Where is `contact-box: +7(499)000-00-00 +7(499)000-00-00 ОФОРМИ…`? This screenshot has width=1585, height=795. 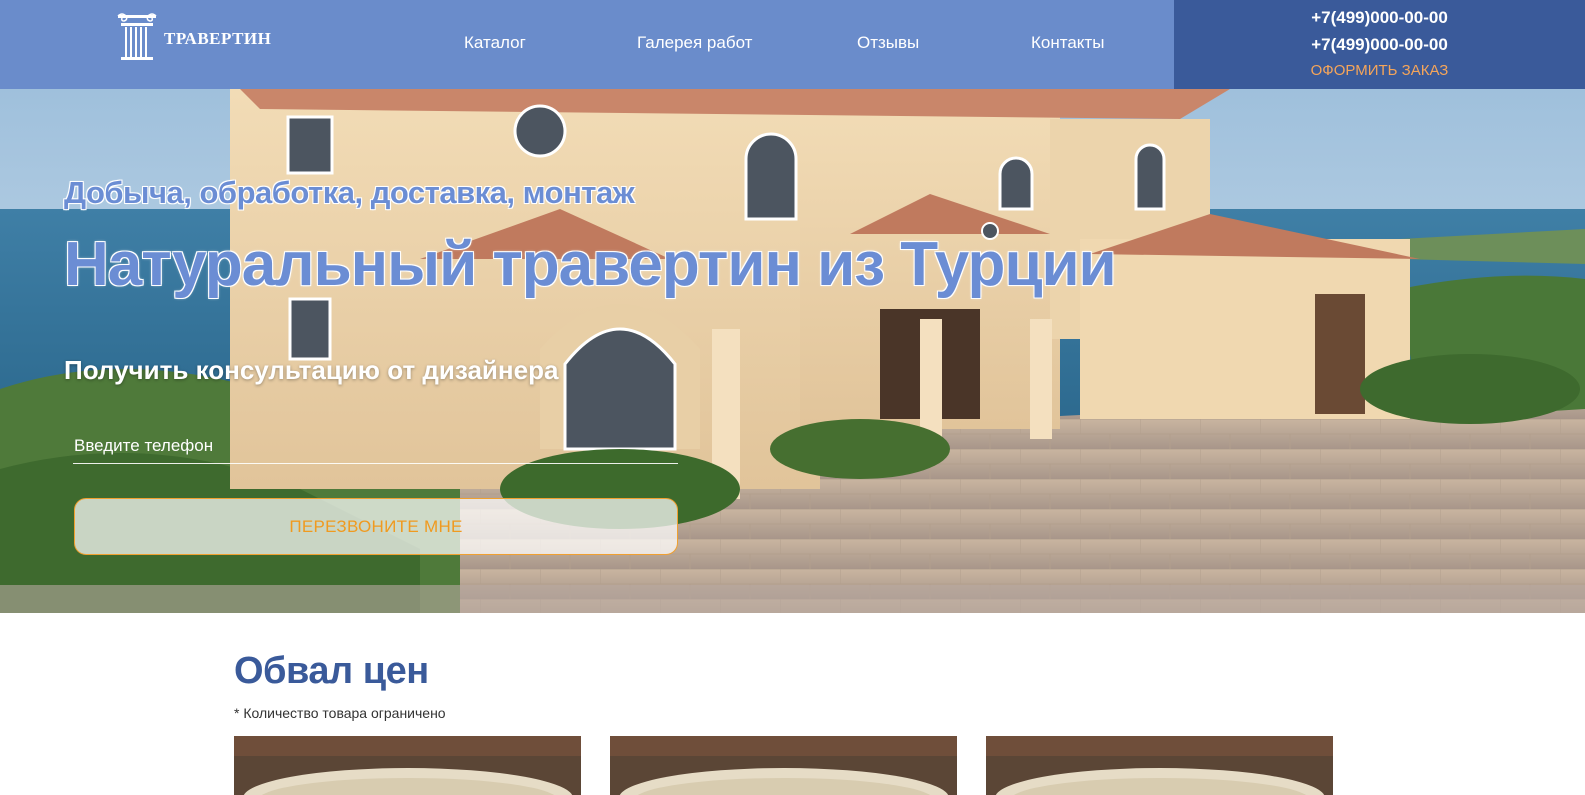 contact-box: +7(499)000-00-00 +7(499)000-00-00 ОФОРМИ… is located at coordinates (1379, 44).